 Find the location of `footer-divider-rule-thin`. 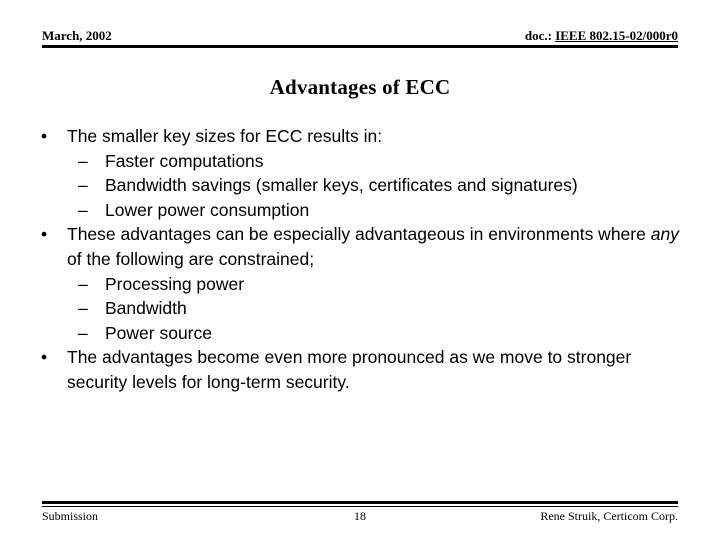

footer-divider-rule-thin is located at coordinates (360, 506).